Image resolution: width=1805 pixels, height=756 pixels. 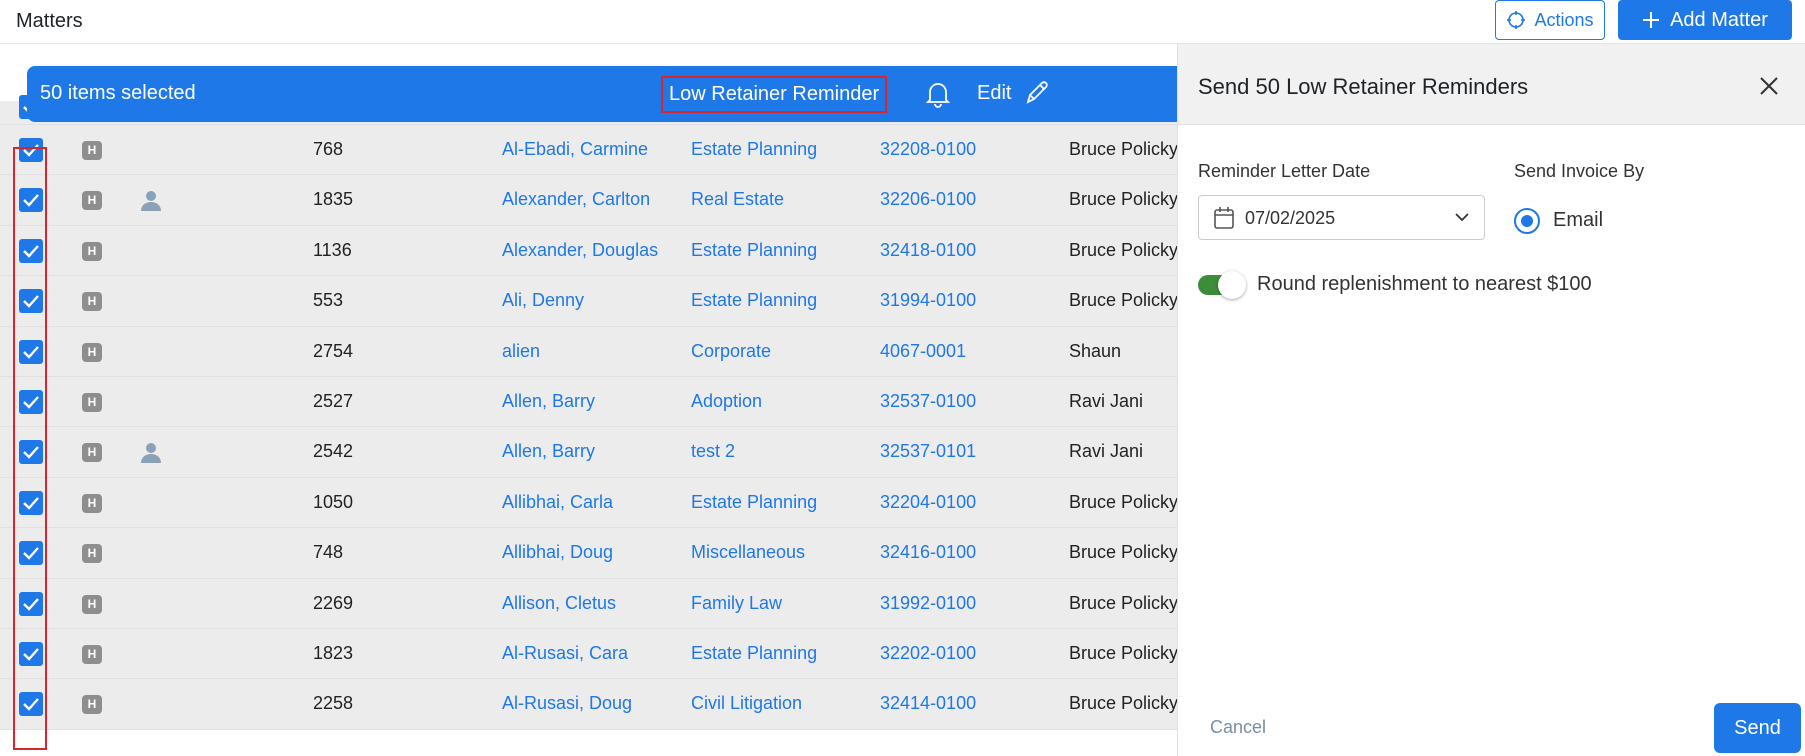 I want to click on practice-area-link: Miscellaneous, so click(x=748, y=552).